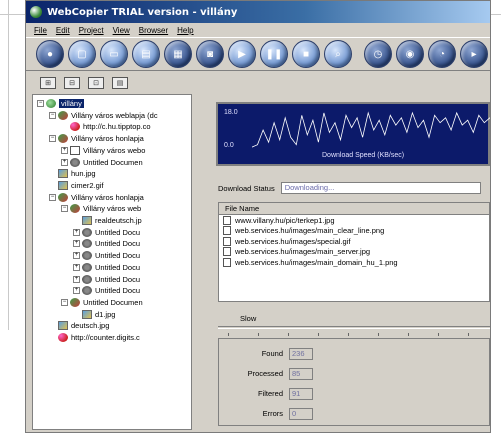  I want to click on close-project-button: ▤, so click(146, 54).